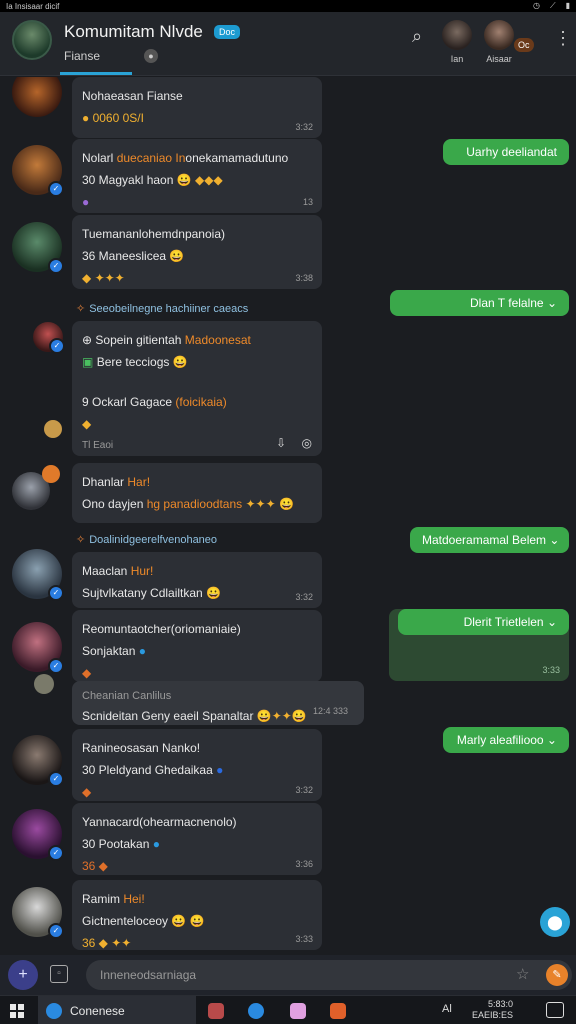  I want to click on header-user-2: Aisaar, so click(499, 42).